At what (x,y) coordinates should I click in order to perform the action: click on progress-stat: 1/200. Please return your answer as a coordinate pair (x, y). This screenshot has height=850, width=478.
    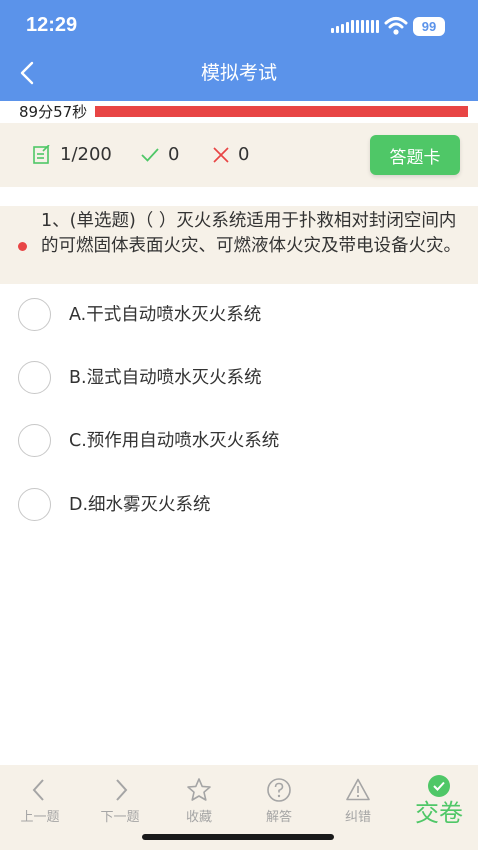
    Looking at the image, I should click on (72, 154).